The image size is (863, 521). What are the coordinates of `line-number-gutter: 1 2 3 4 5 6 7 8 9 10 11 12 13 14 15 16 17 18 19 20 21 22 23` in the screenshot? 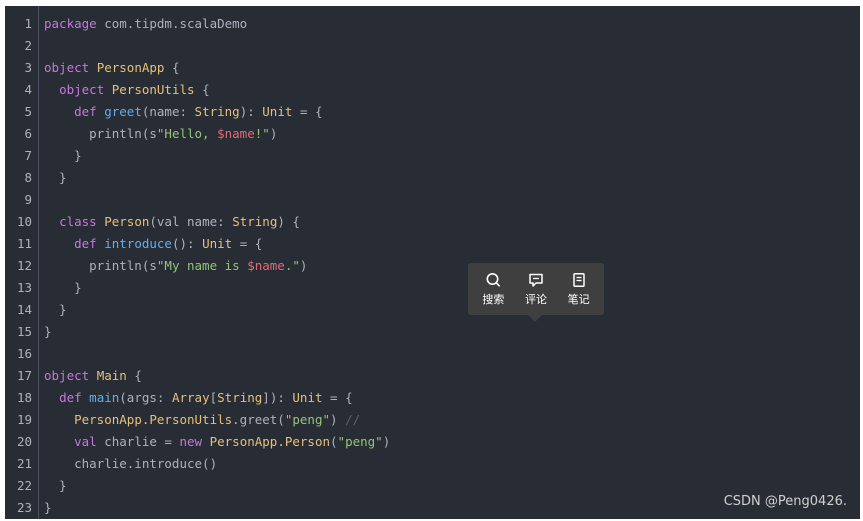 It's located at (22, 262).